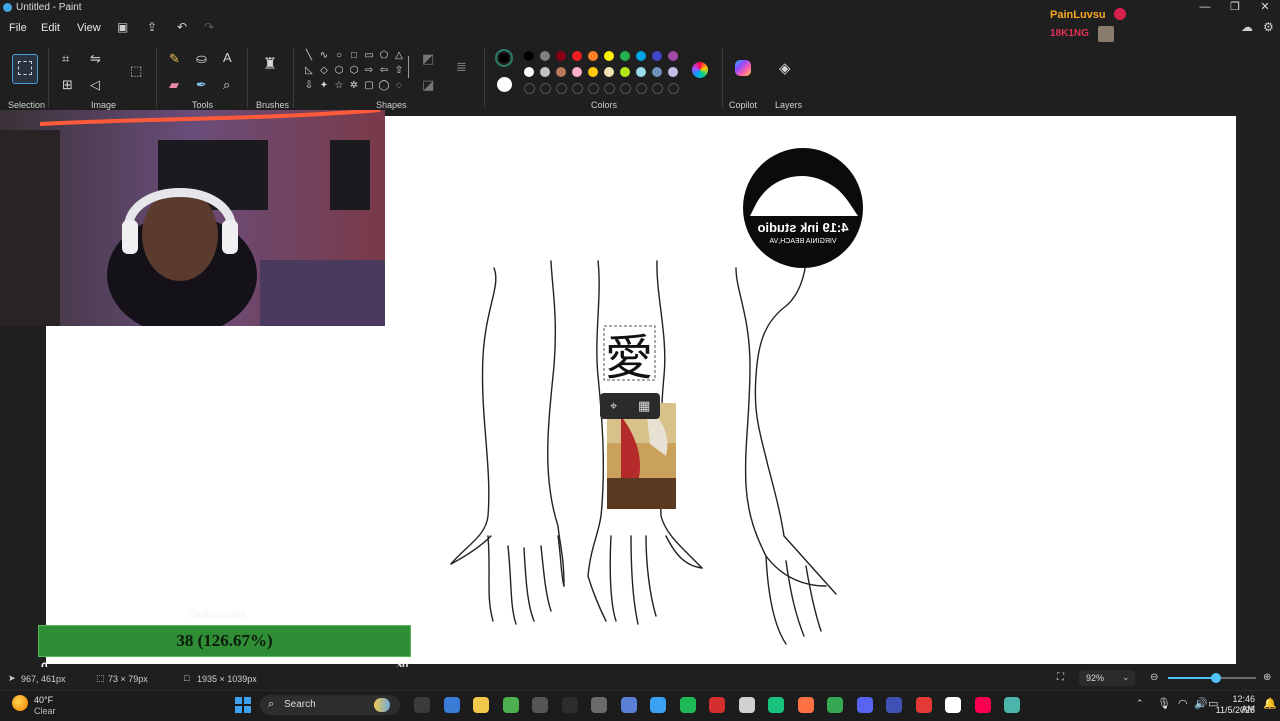  Describe the element at coordinates (1268, 27) in the screenshot. I see `settings-icon: ⚙` at that location.